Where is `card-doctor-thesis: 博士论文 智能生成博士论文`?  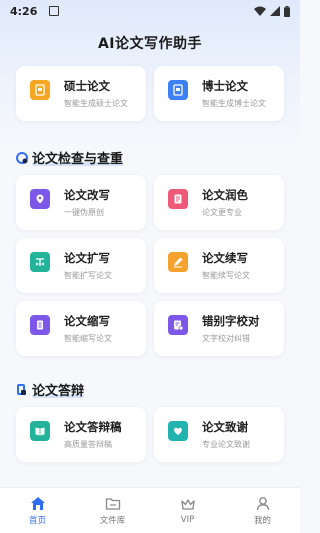 card-doctor-thesis: 博士论文 智能生成博士论文 is located at coordinates (219, 93).